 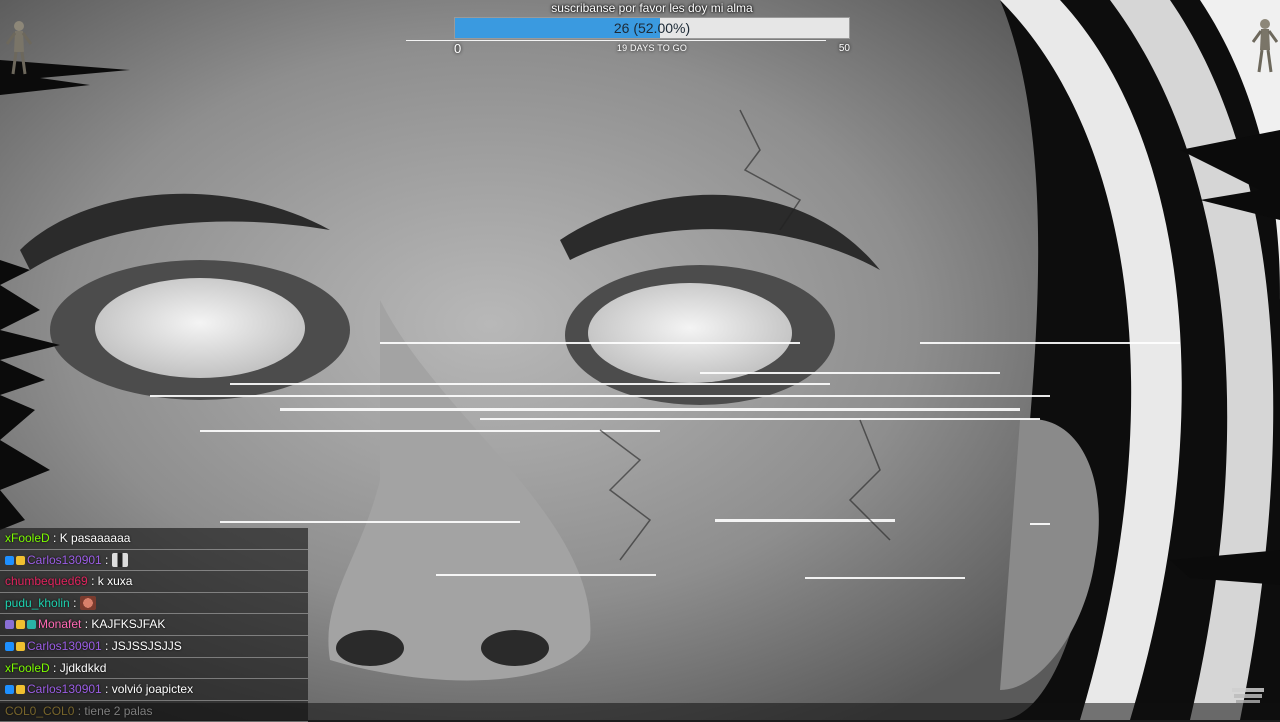 I want to click on goal-progress-text: 26 (52.00%), so click(x=652, y=28).